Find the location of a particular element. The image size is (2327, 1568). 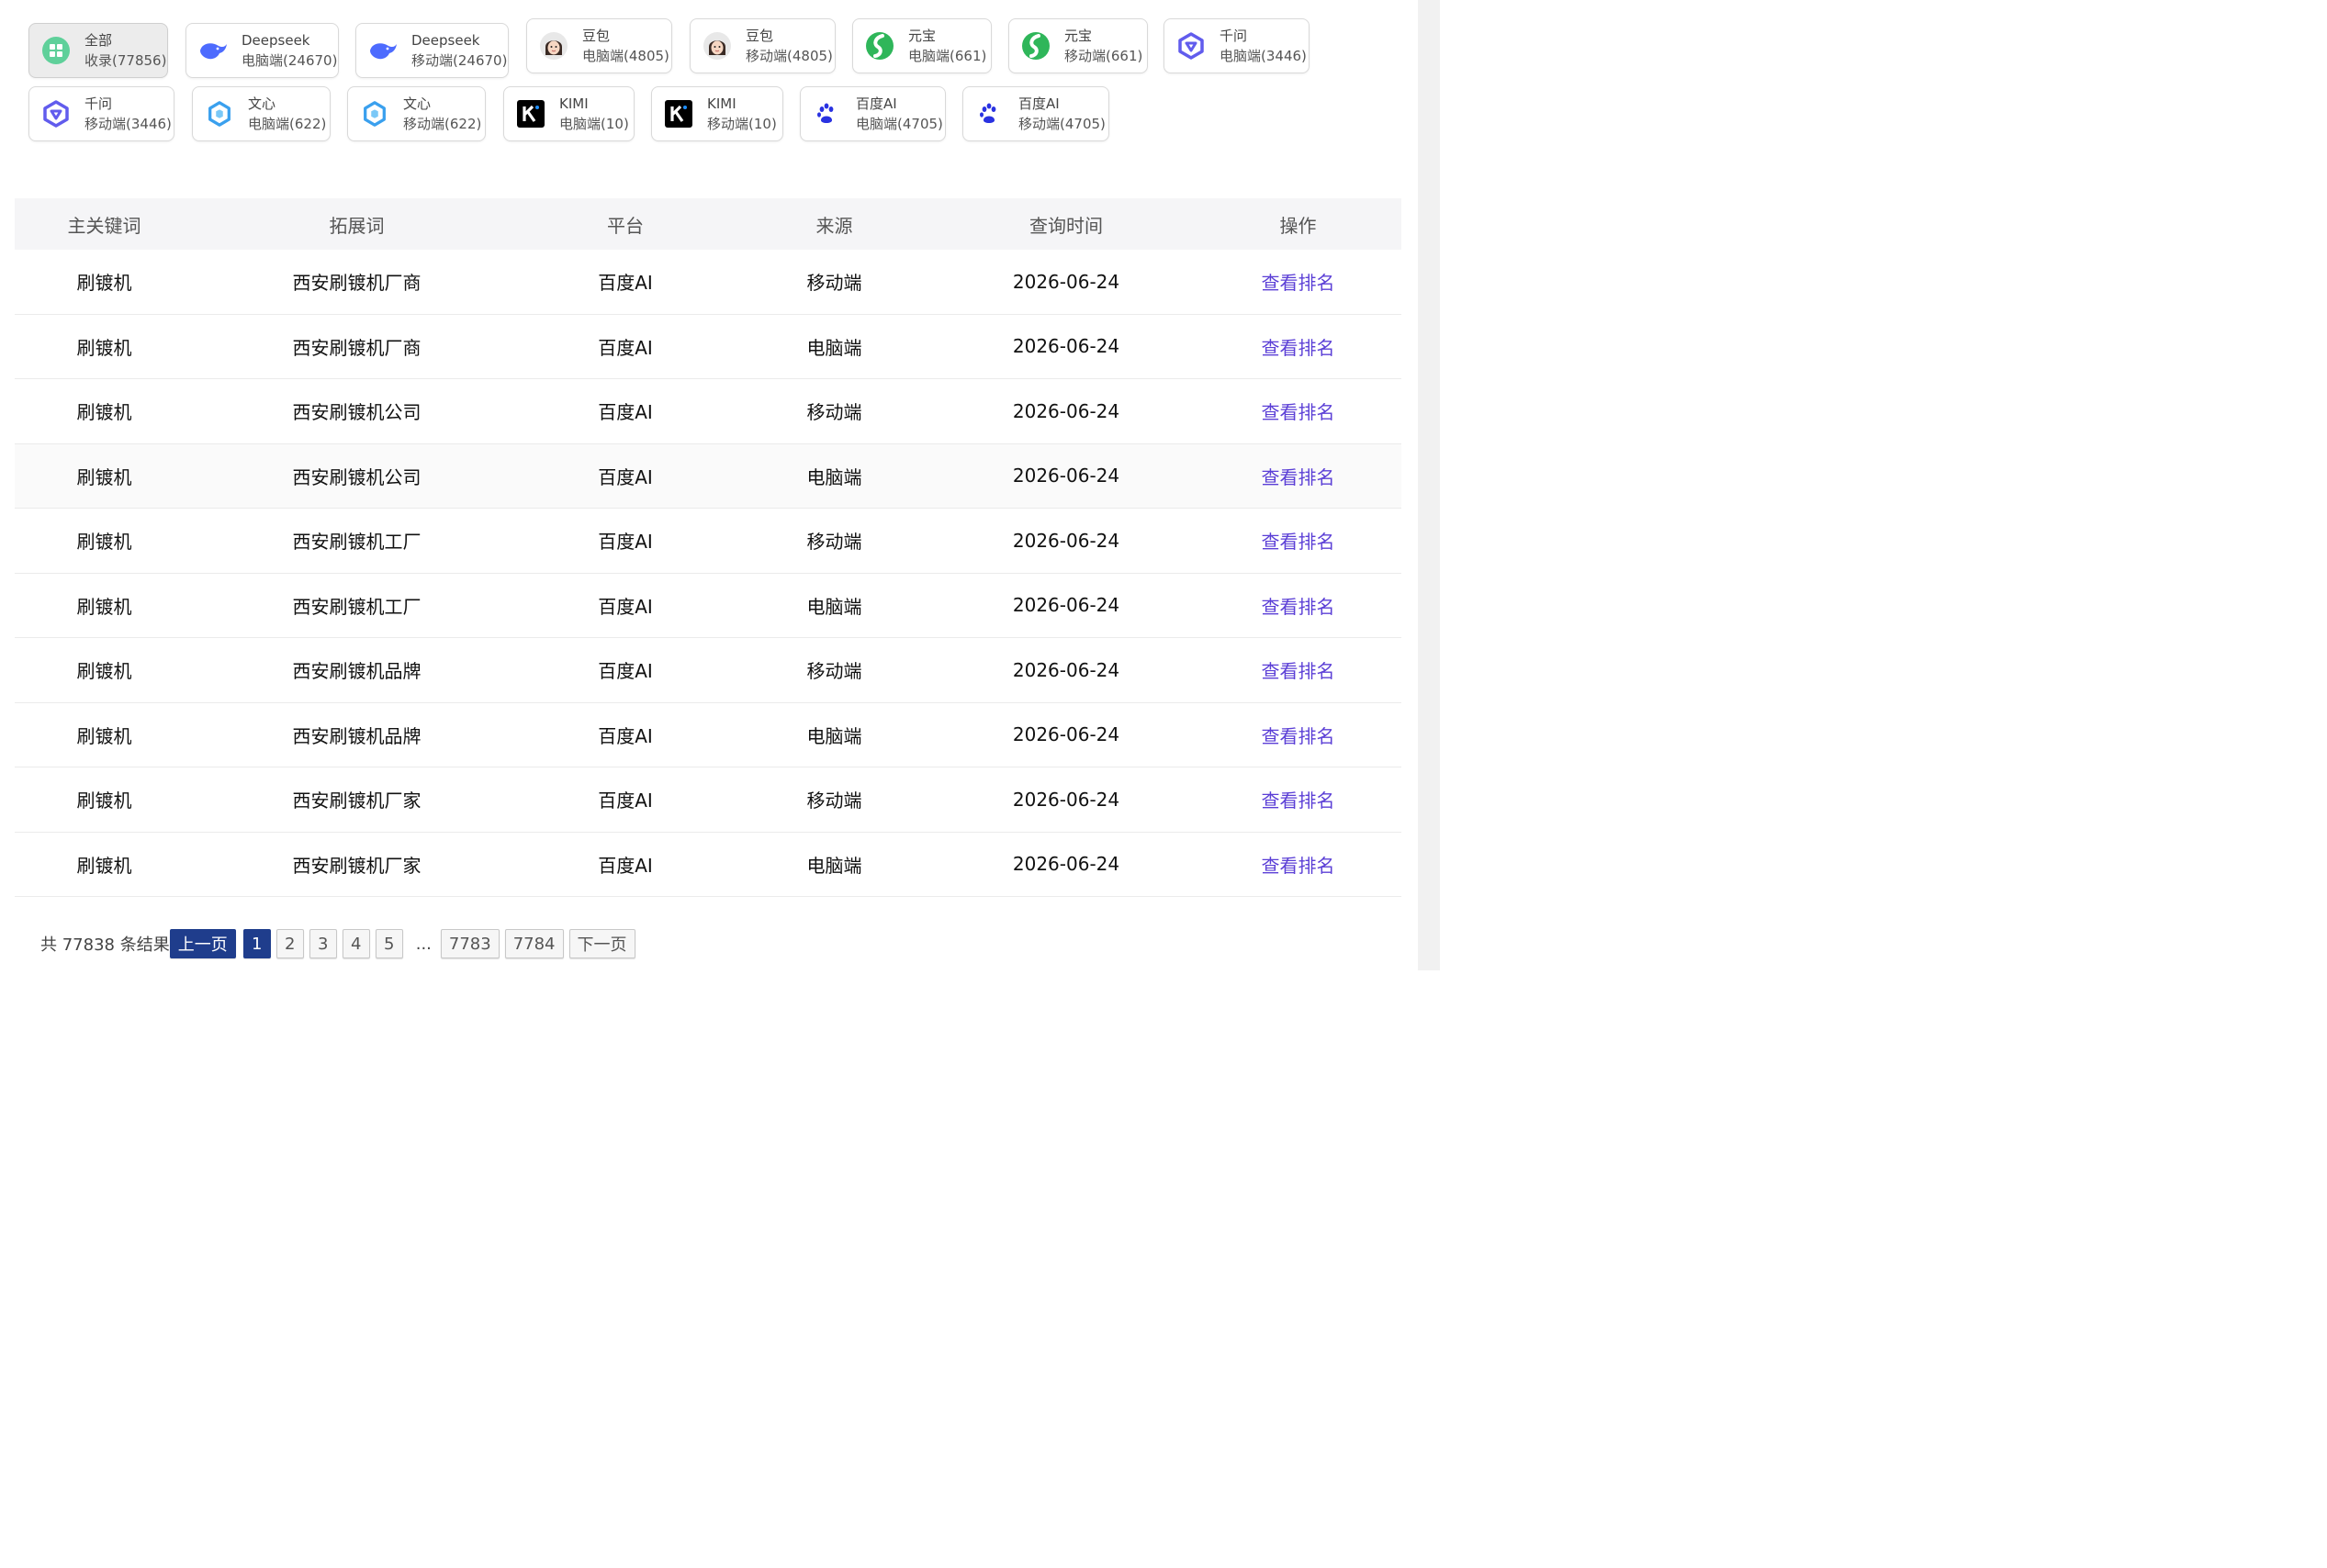

filter-chip-all: 全部 收录(77856) is located at coordinates (98, 50).